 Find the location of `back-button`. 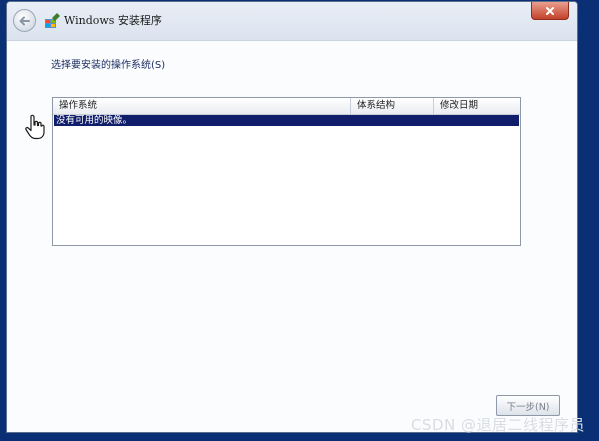

back-button is located at coordinates (24, 20).